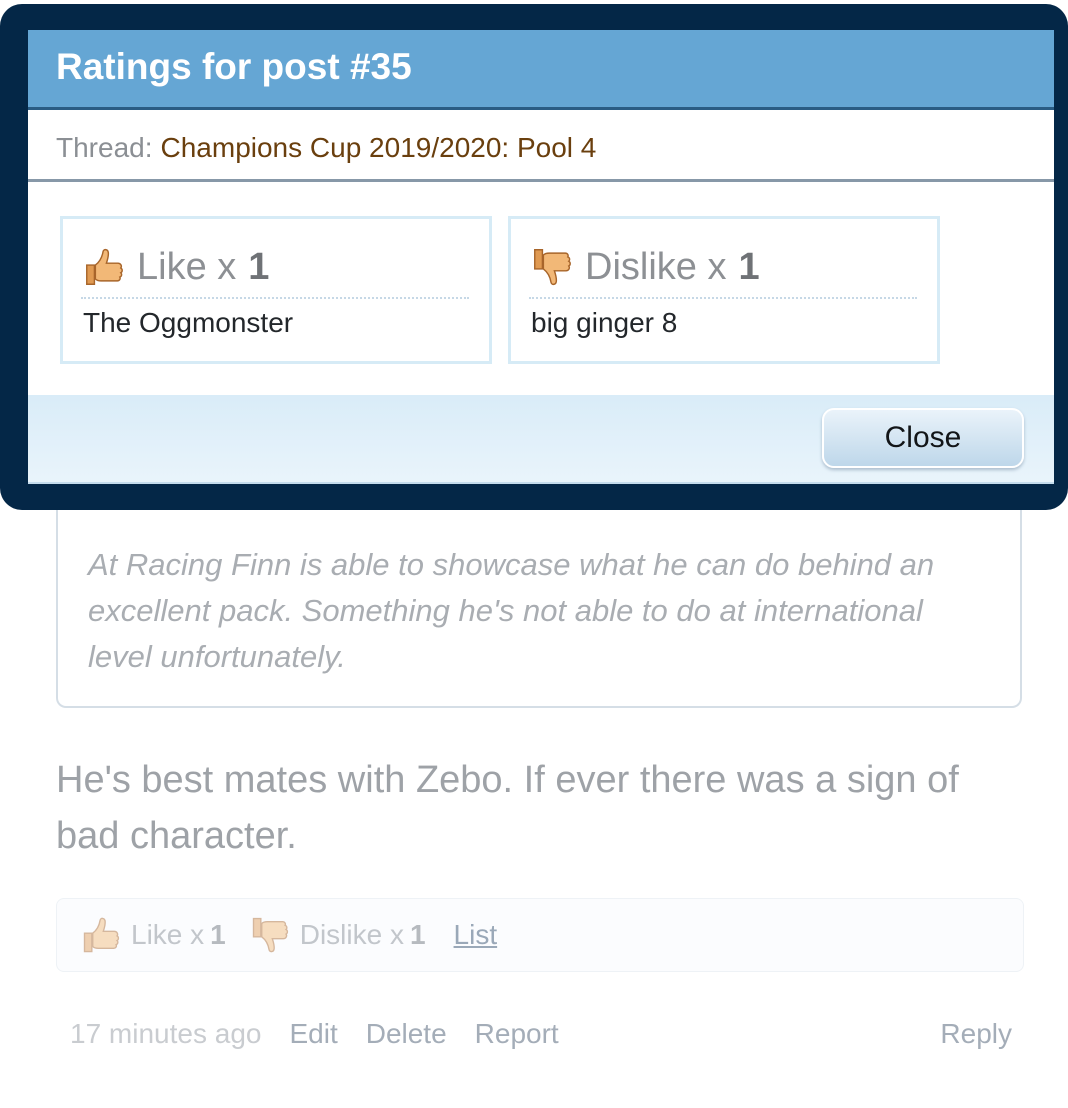 This screenshot has height=1108, width=1068. I want to click on dislike-card-header: Dislike x 1, so click(723, 268).